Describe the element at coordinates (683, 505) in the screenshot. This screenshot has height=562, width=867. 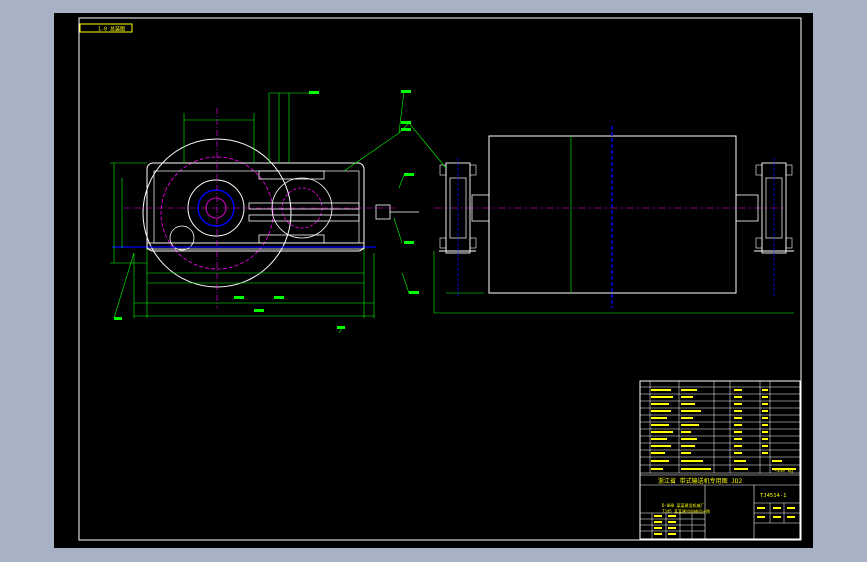
I see `company-line-1: D-000 某某建设机械厂` at that location.